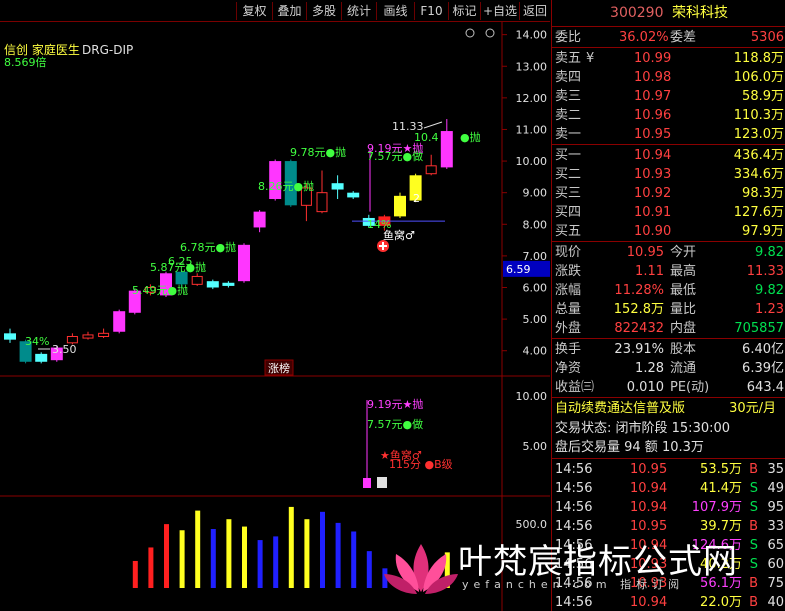 This screenshot has height=611, width=785. Describe the element at coordinates (649, 488) in the screenshot. I see `tick-price: 10.94` at that location.